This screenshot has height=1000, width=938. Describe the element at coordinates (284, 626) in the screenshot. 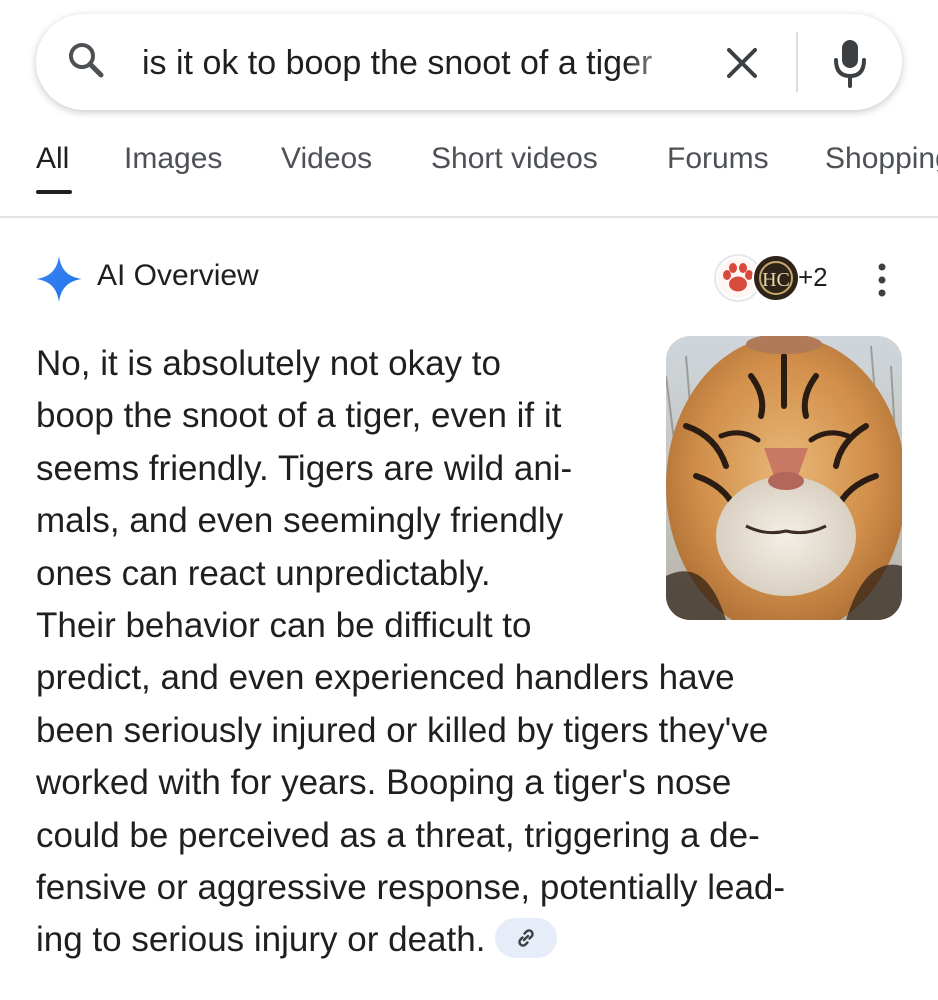

I see `answer-line: Their behavior can be difficult to` at that location.